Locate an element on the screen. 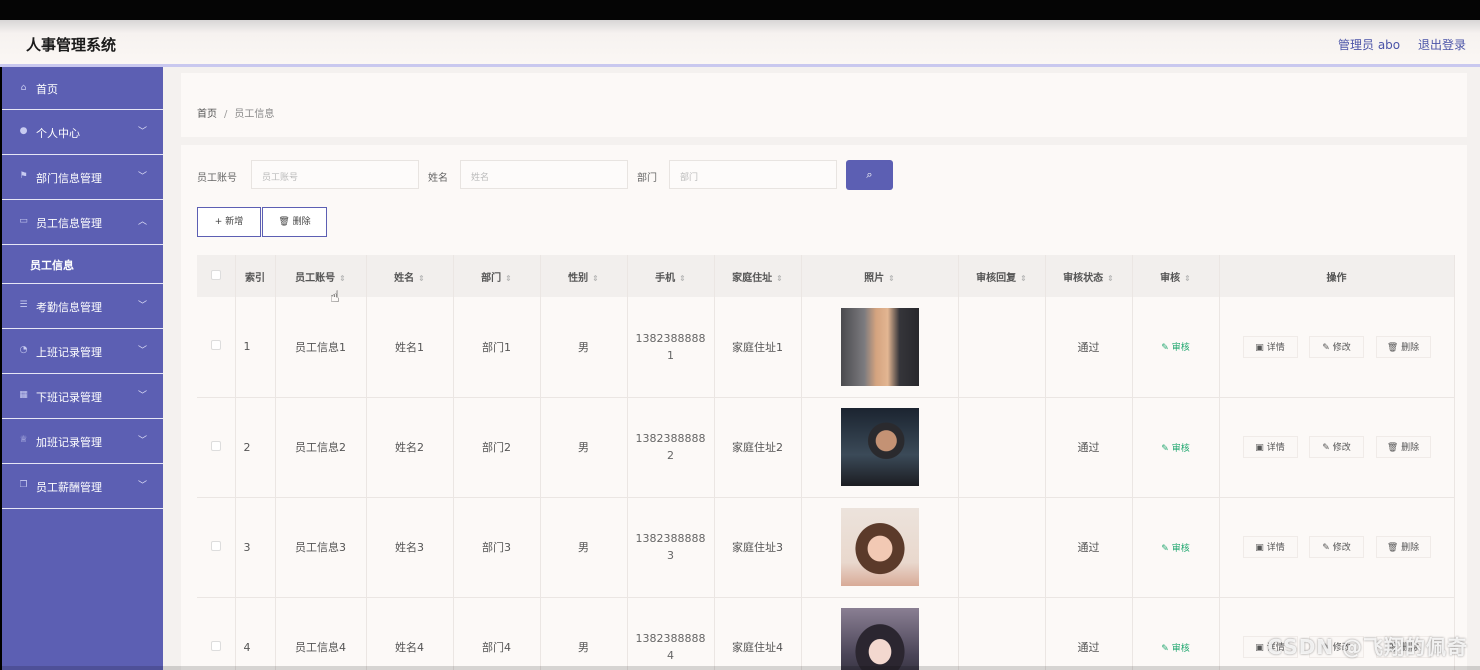 The image size is (1480, 670). header-reply: 审核回复 ⇕ is located at coordinates (1002, 276).